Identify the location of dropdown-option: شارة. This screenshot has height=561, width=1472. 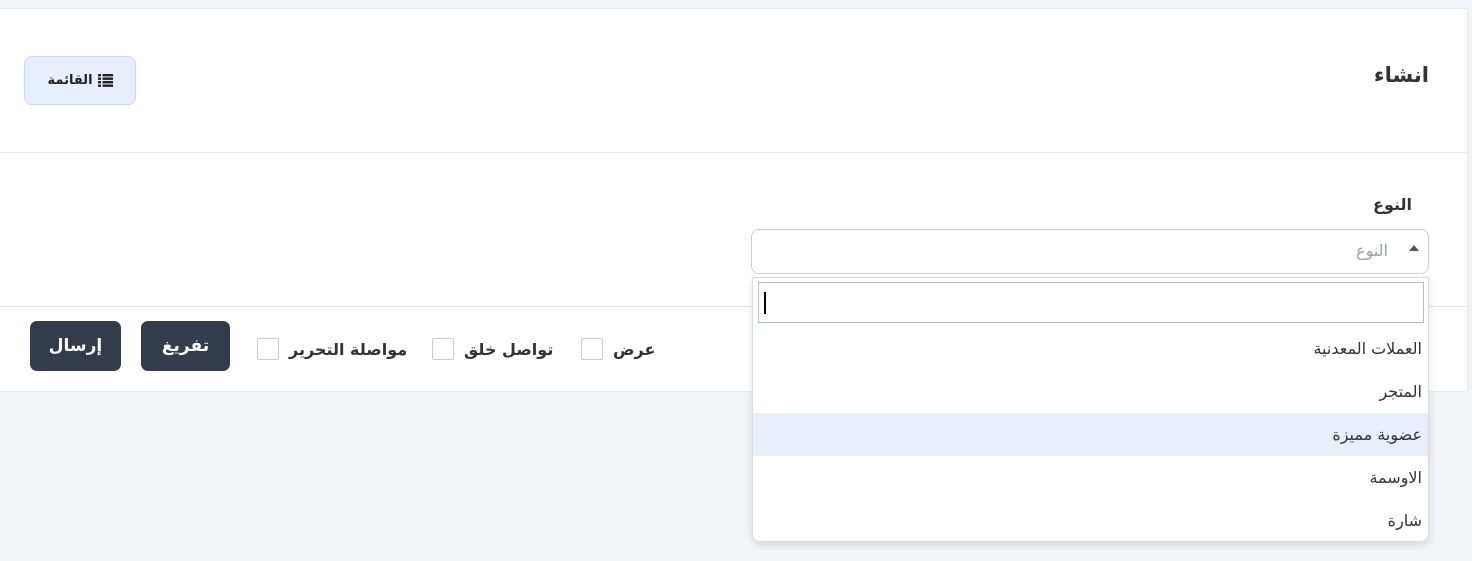
(1090, 520).